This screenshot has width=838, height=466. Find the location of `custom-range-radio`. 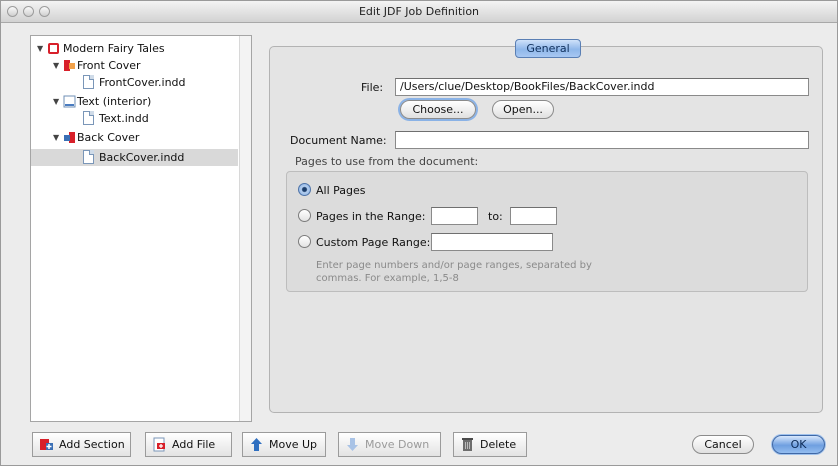

custom-range-radio is located at coordinates (304, 241).